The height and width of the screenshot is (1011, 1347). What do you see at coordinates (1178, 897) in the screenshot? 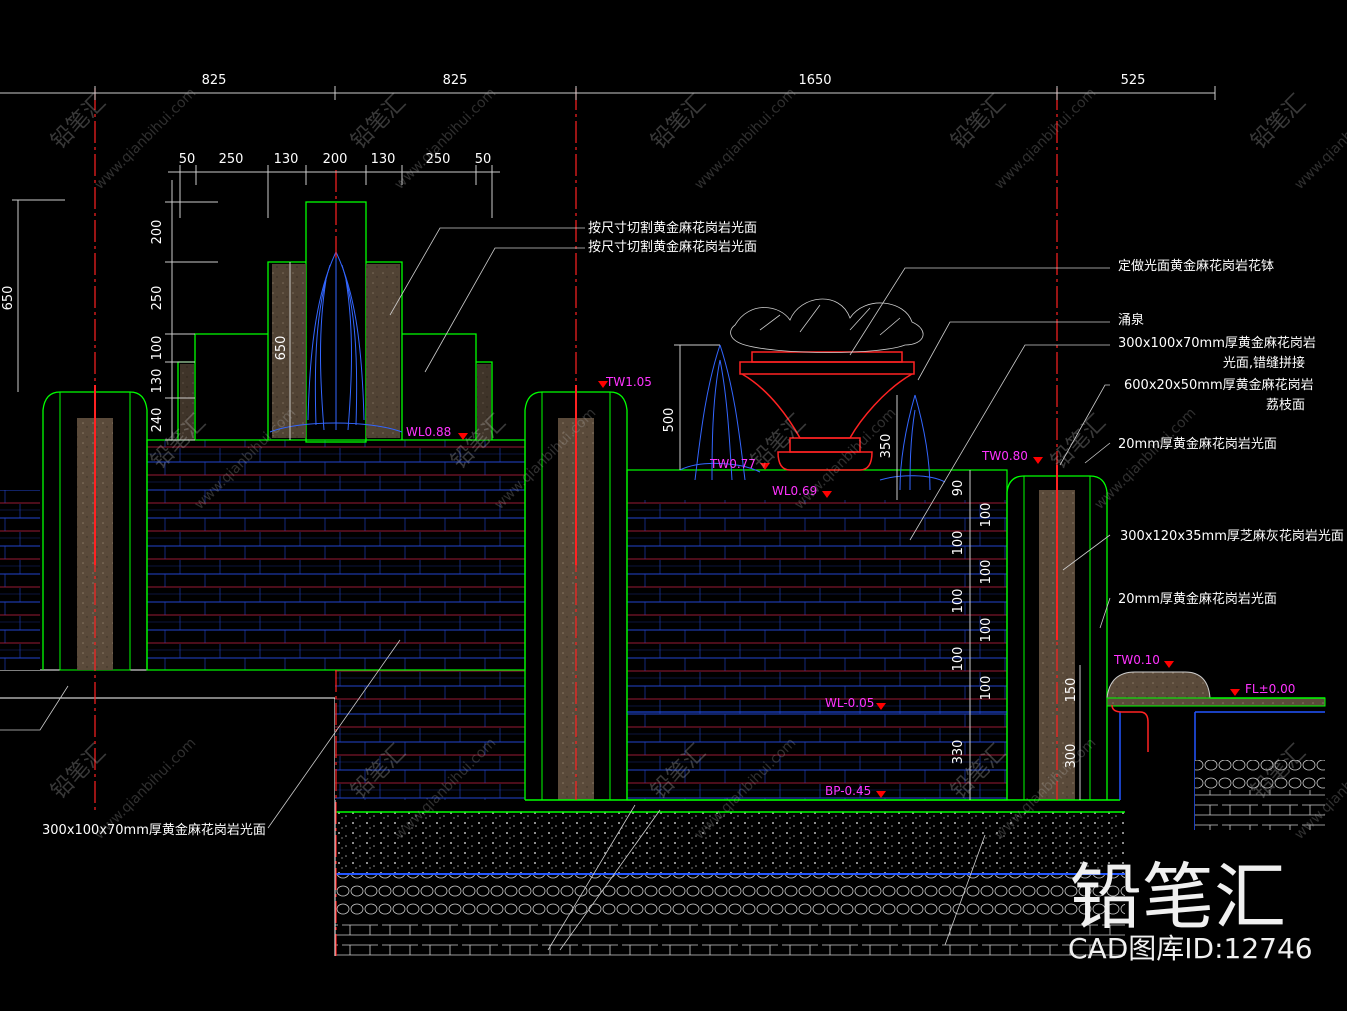
I see `watermark-brand: 铅笔汇` at bounding box center [1178, 897].